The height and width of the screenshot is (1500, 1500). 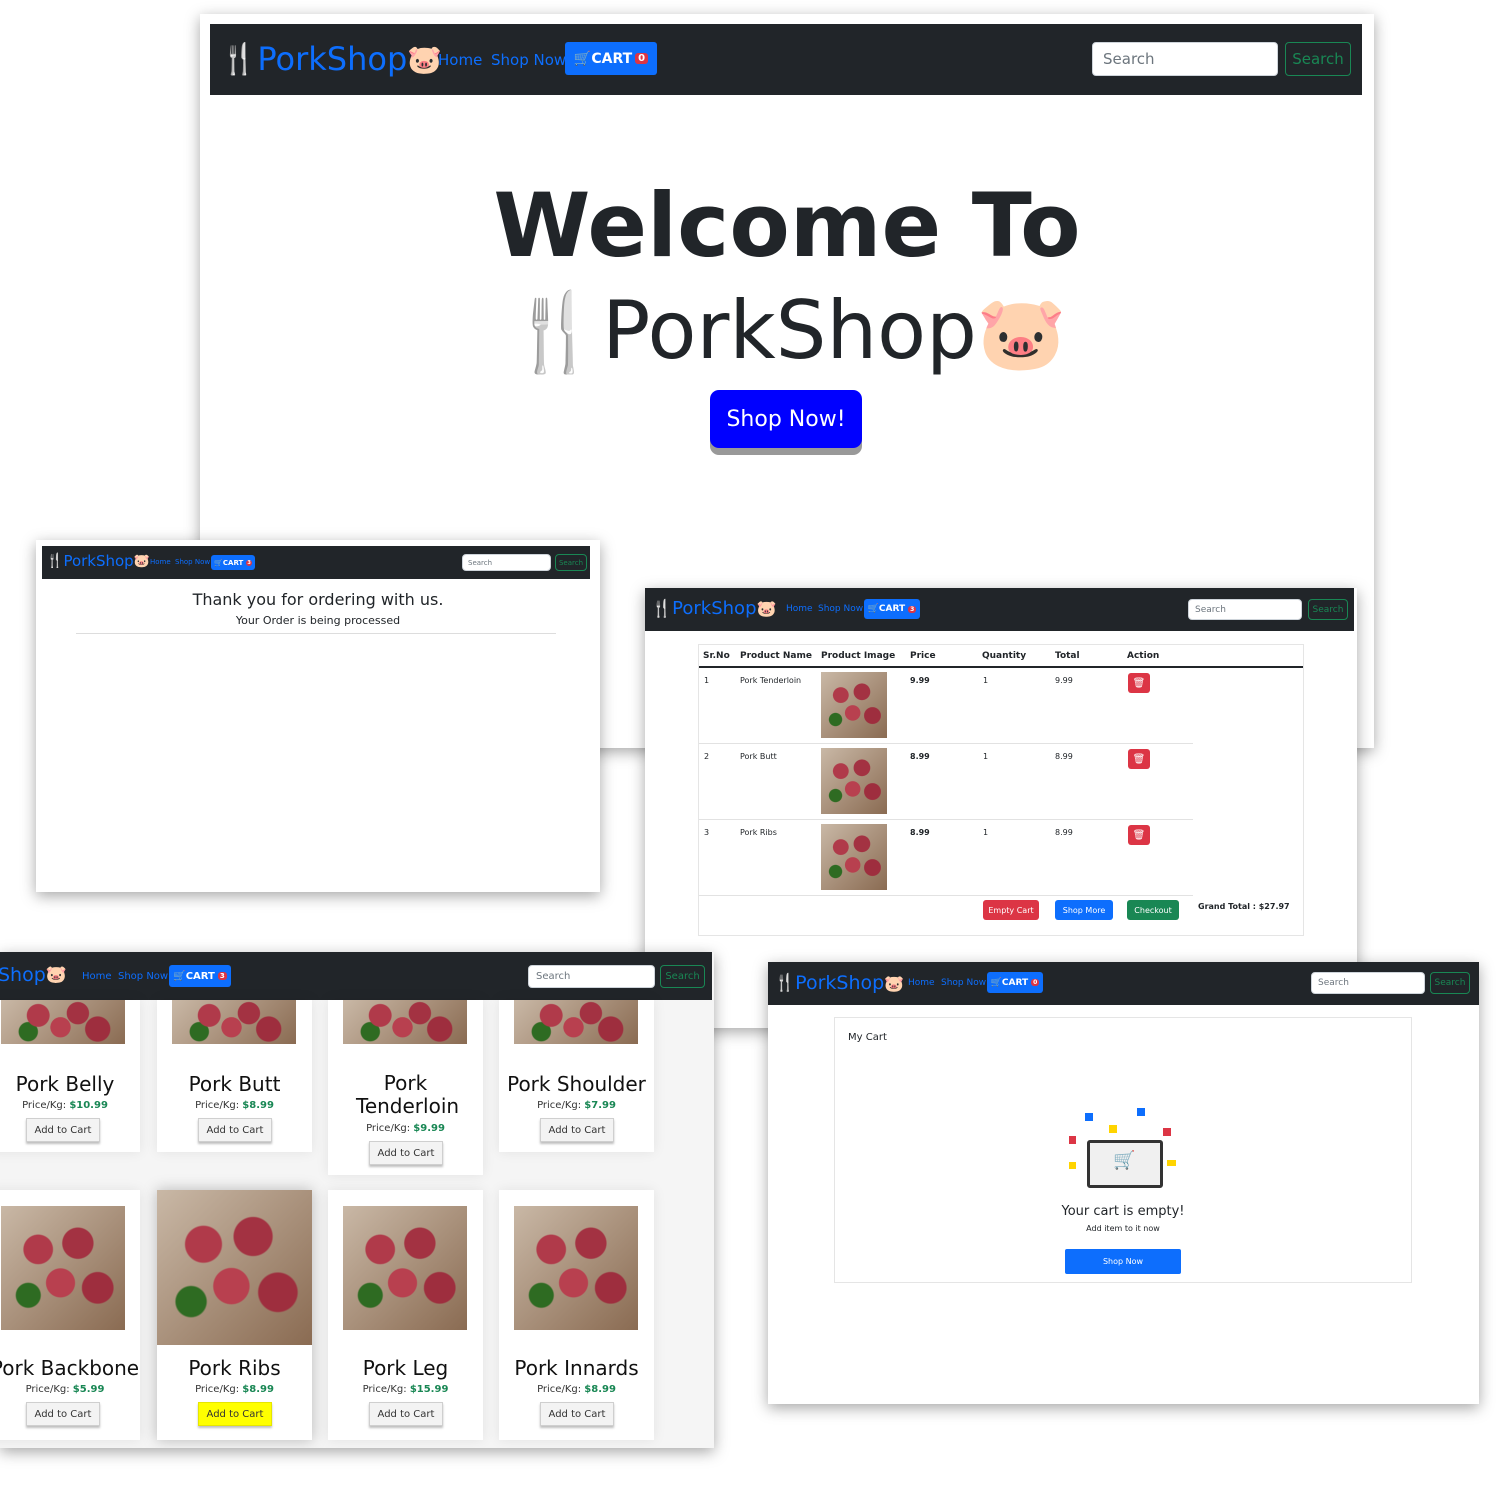 I want to click on product-name: Pork Belly, so click(x=65, y=1084).